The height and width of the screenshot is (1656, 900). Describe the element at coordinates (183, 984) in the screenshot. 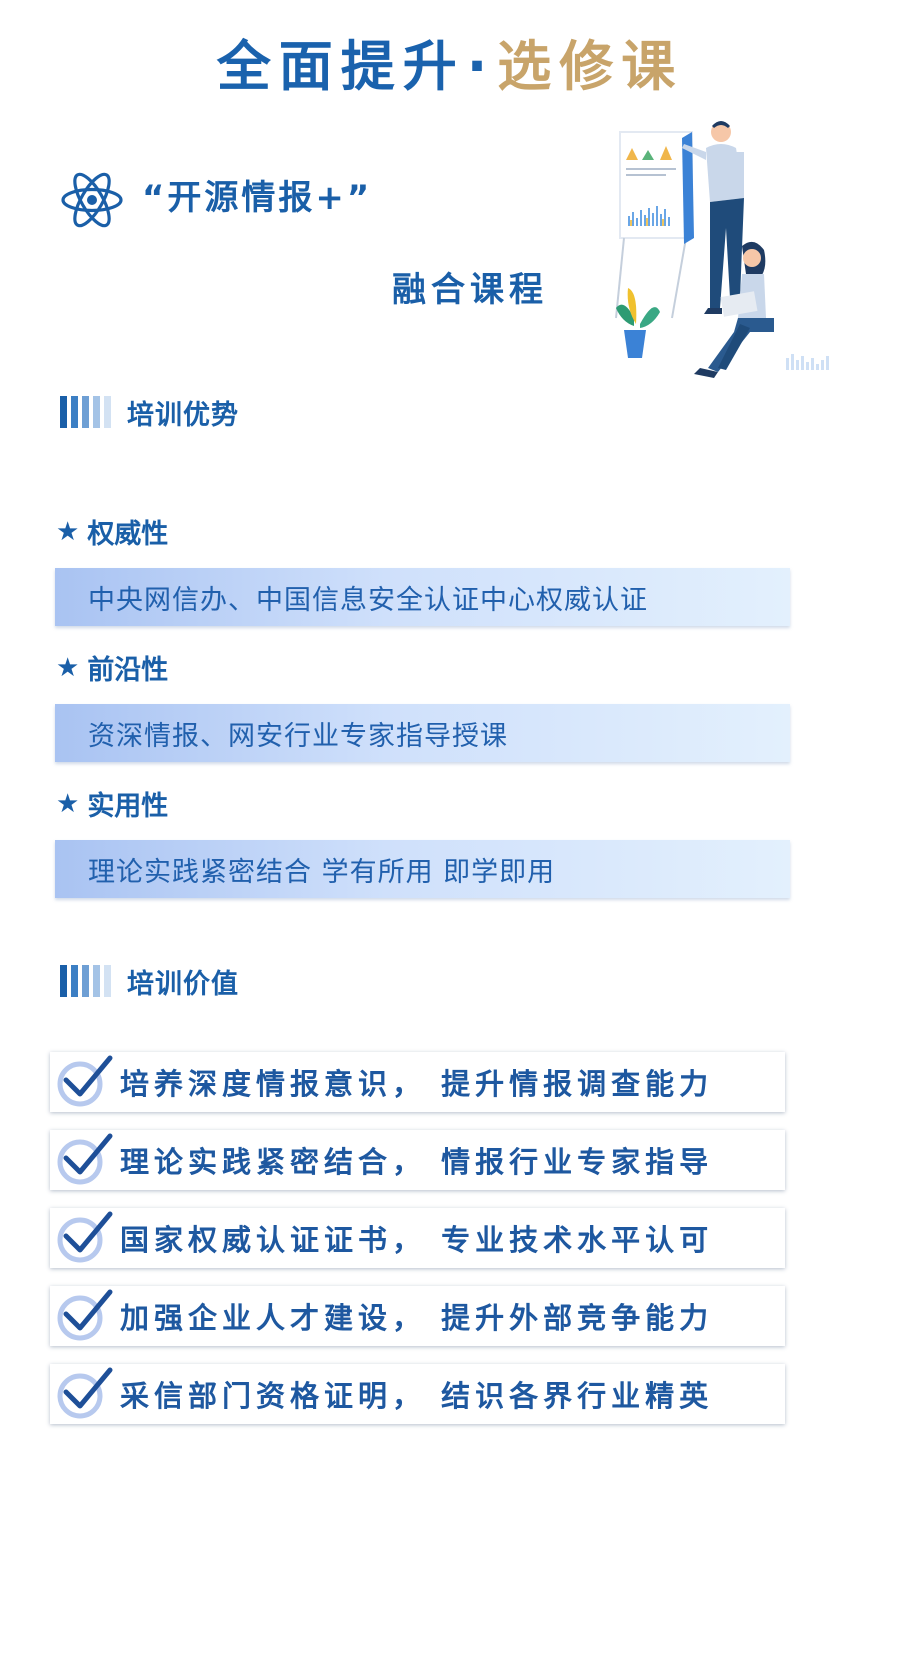

I see `section-label: 培训价值` at that location.